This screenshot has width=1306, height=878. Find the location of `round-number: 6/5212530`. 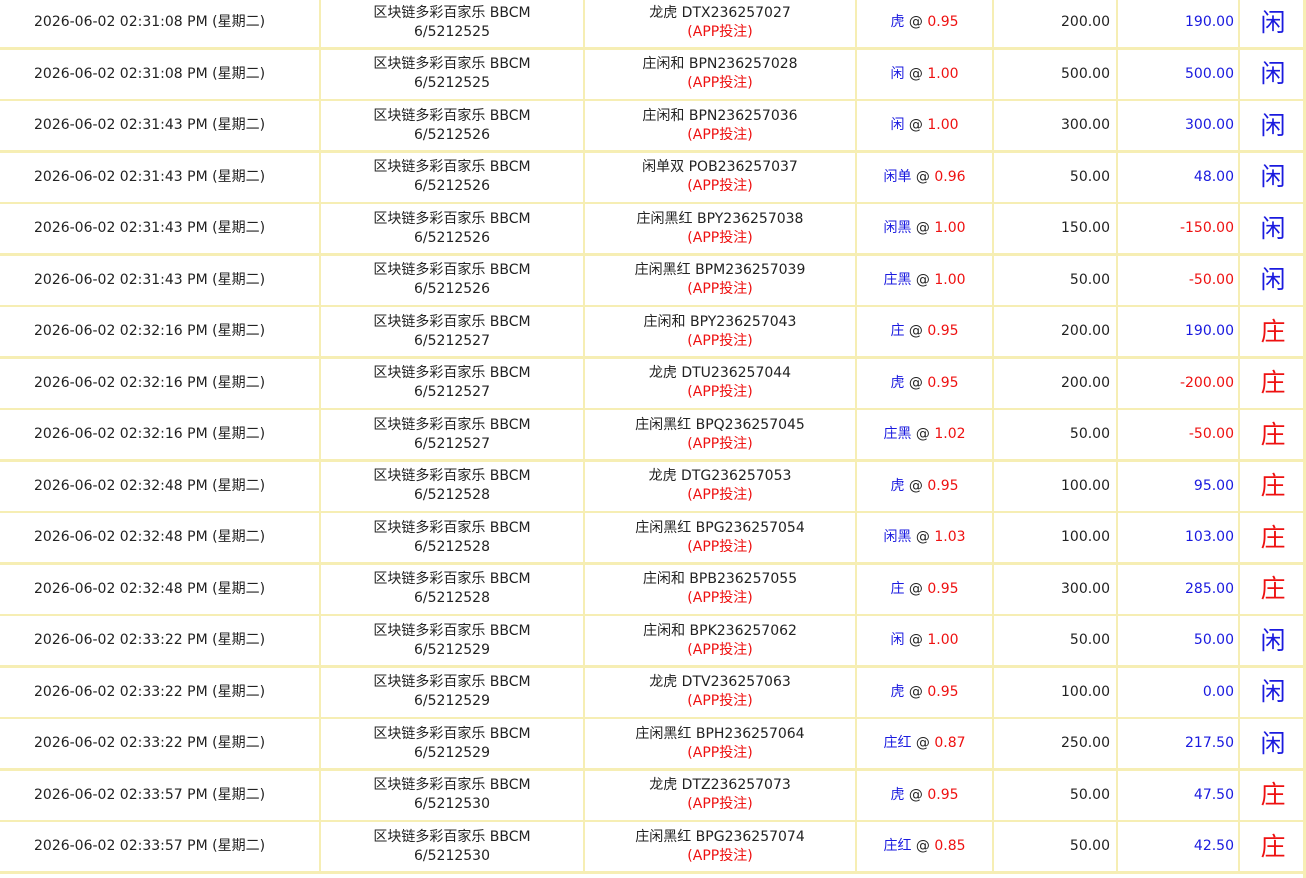

round-number: 6/5212530 is located at coordinates (452, 804).